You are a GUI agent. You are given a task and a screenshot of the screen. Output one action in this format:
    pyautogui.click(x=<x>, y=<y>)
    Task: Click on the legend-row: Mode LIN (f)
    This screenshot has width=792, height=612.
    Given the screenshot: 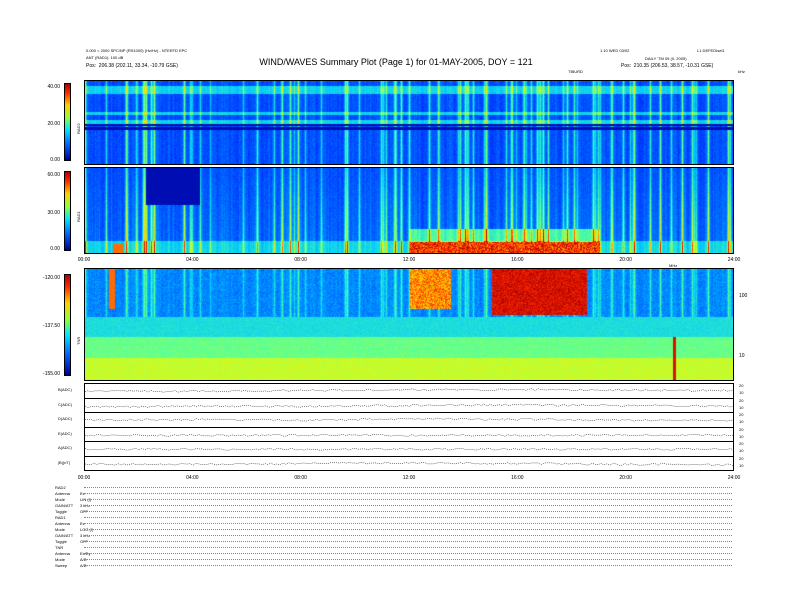 What is the action you would take?
    pyautogui.click(x=73, y=499)
    